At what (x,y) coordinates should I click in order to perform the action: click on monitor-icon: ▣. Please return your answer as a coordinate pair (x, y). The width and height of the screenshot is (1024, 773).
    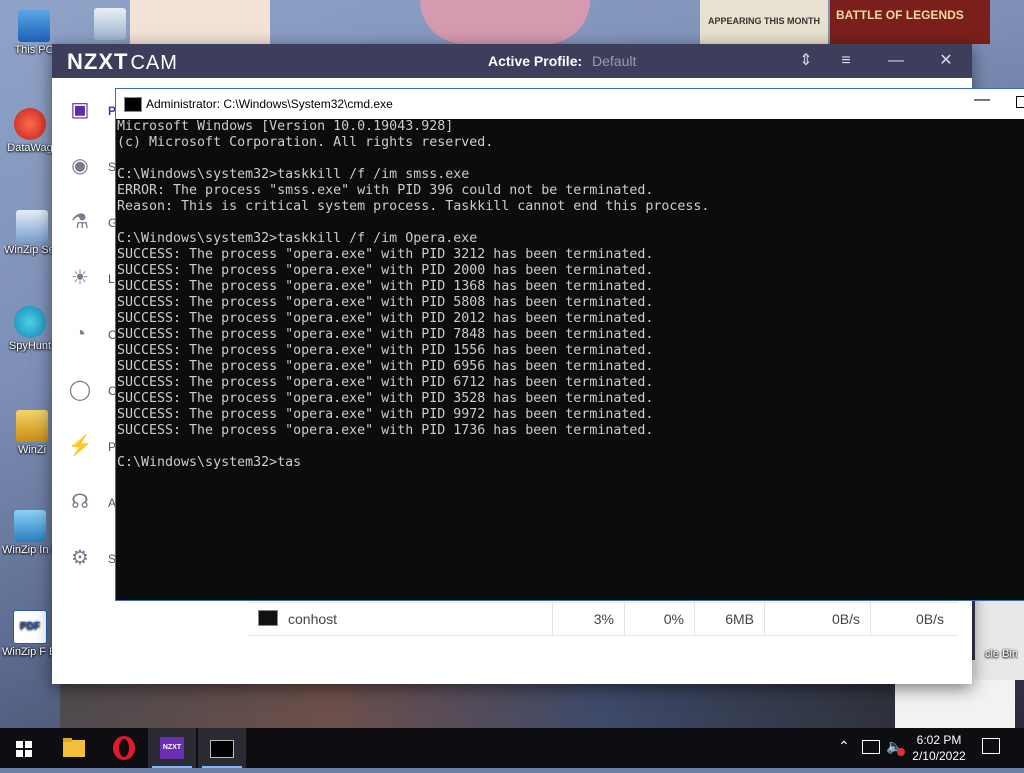
    Looking at the image, I should click on (80, 110).